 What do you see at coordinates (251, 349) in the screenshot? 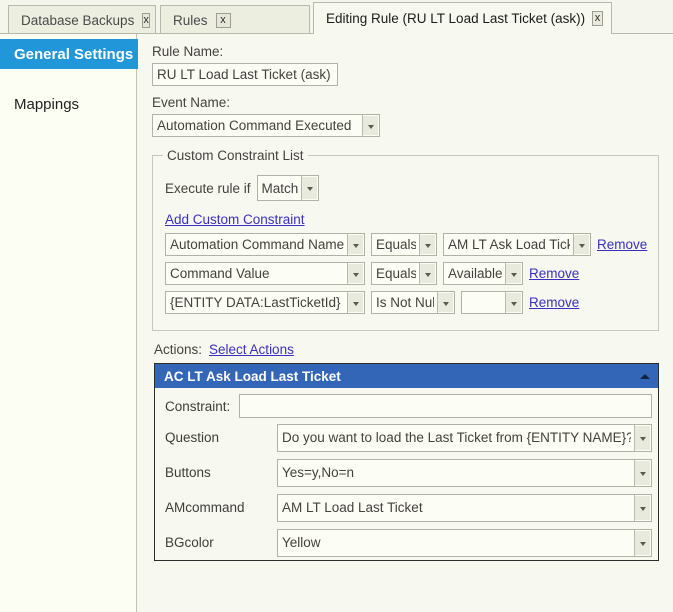
I see `select-actions-link: Select Actions` at bounding box center [251, 349].